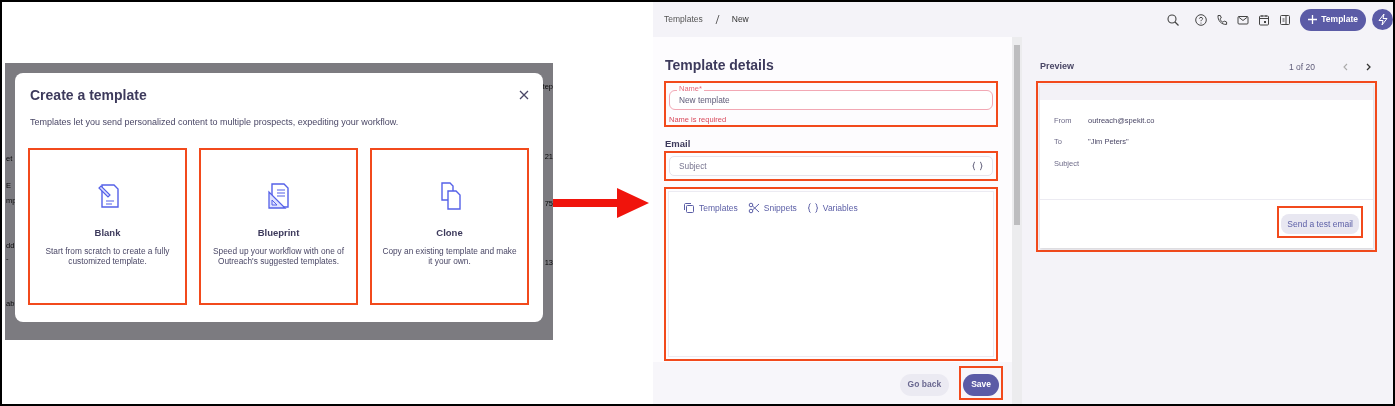  Describe the element at coordinates (1320, 224) in the screenshot. I see `send-test-email-button: Send a test email` at that location.